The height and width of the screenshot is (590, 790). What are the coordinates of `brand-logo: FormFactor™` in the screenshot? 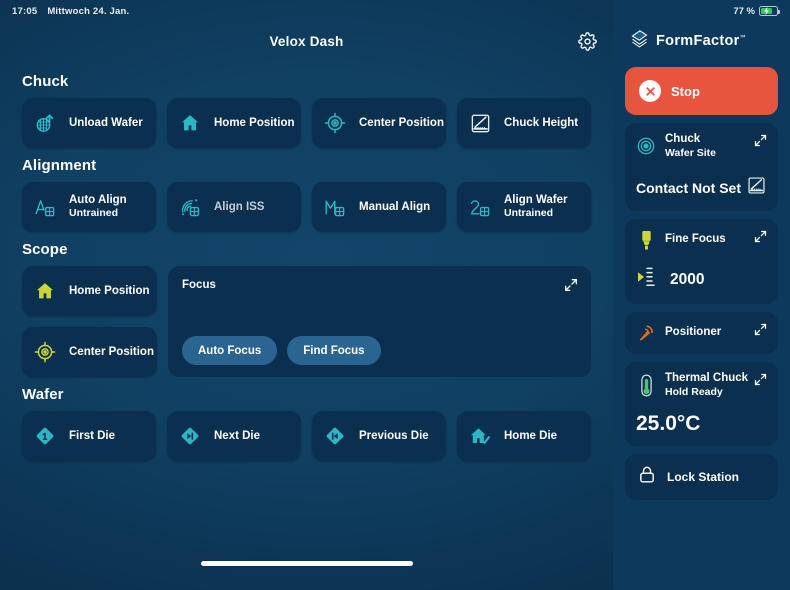 It's located at (701, 41).